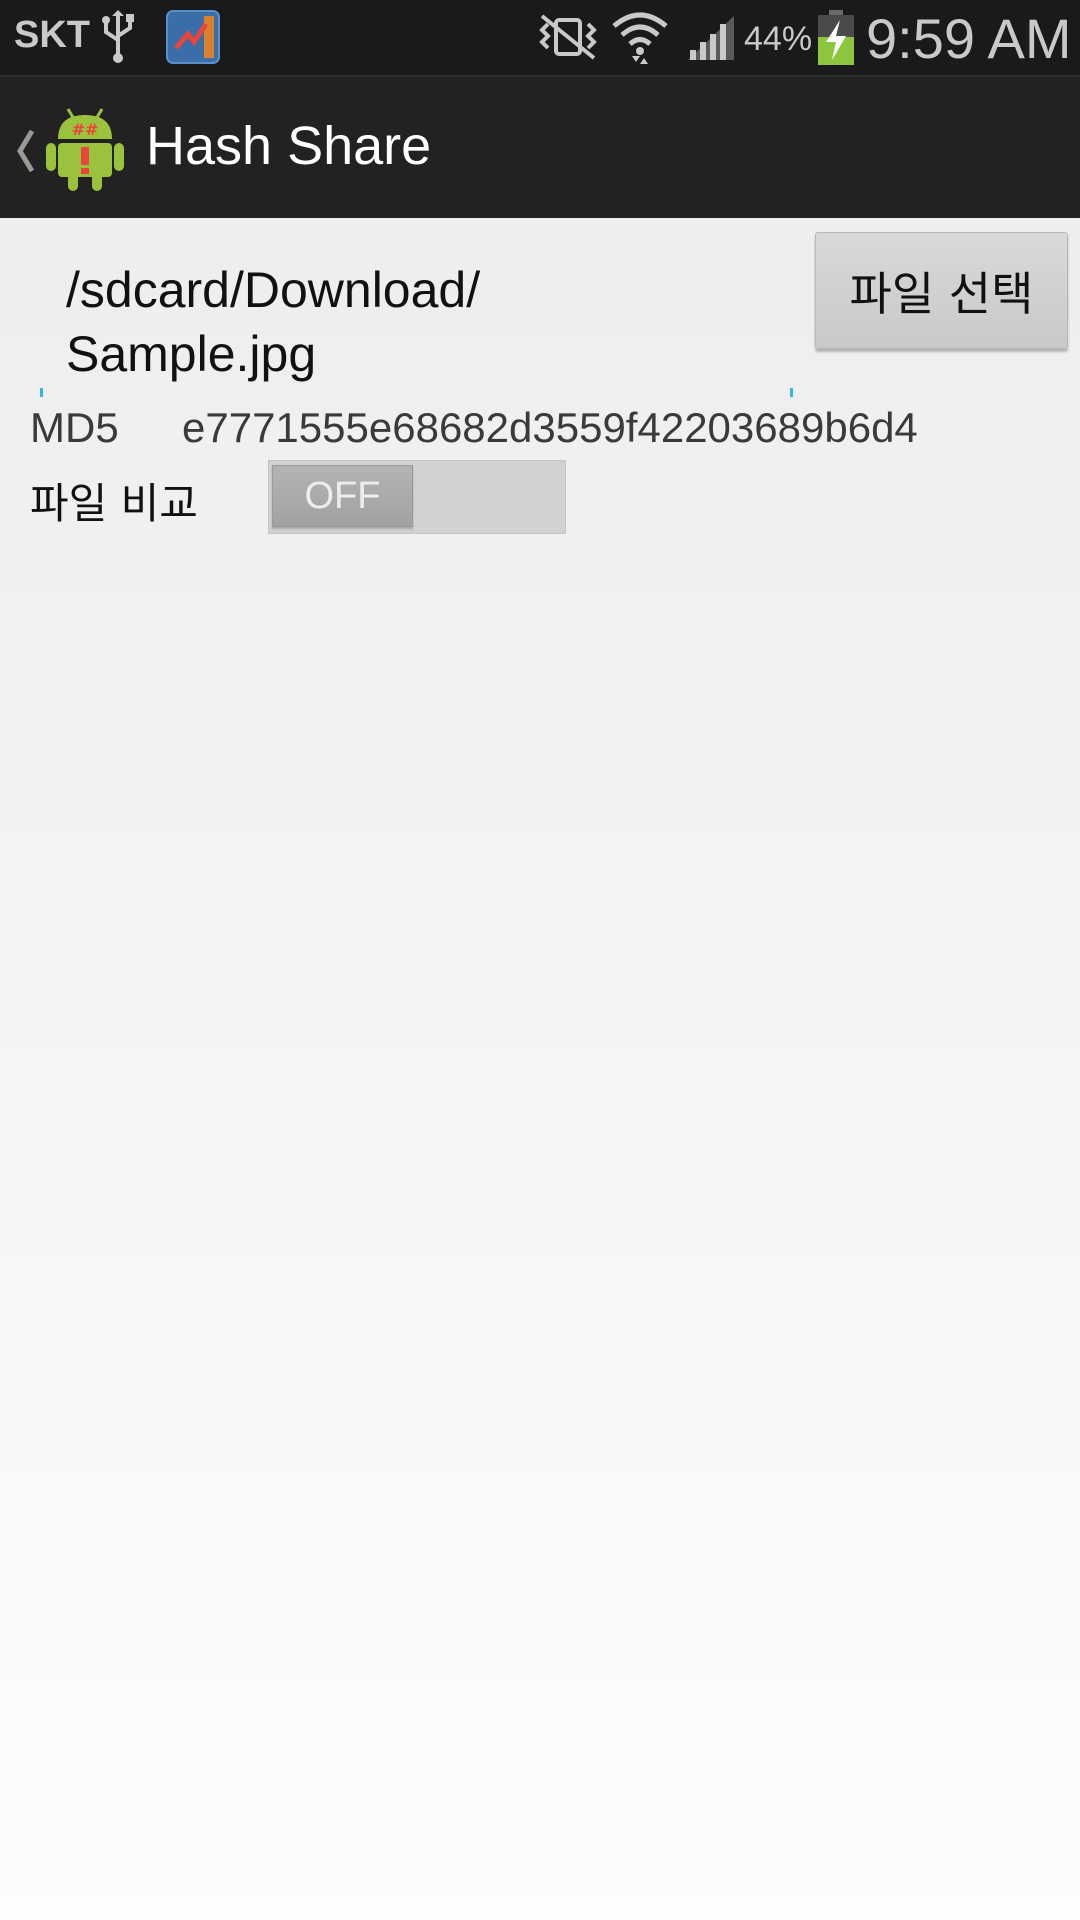 The height and width of the screenshot is (1920, 1080). What do you see at coordinates (791, 392) in the screenshot?
I see `path-field-underline-right` at bounding box center [791, 392].